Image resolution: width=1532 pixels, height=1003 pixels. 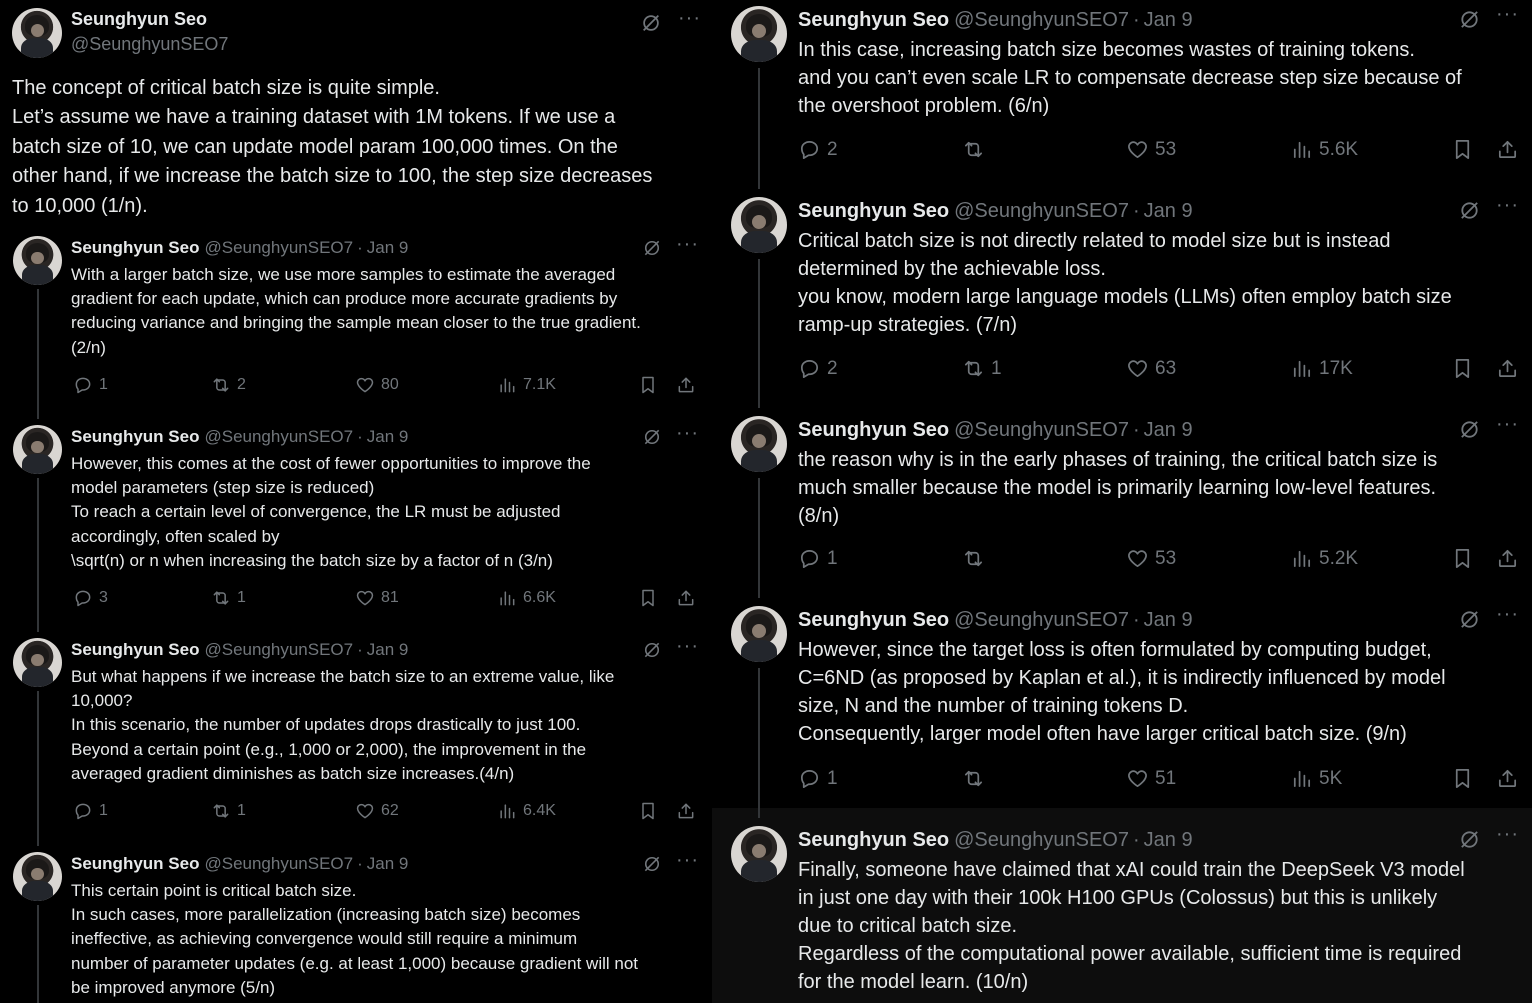 I want to click on like-button: 80, so click(x=377, y=385).